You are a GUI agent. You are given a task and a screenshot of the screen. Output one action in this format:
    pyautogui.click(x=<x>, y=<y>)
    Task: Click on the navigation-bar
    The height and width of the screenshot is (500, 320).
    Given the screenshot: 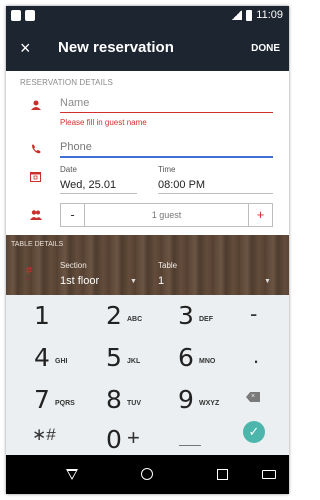 What is the action you would take?
    pyautogui.click(x=147, y=474)
    